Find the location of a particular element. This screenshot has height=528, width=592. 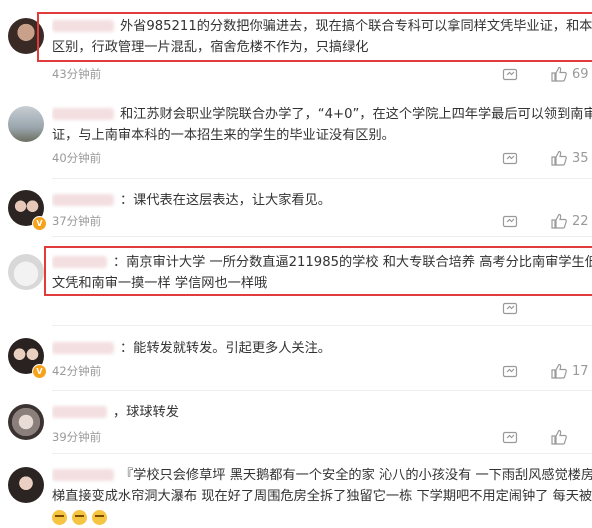

comment-actions: 22 is located at coordinates (547, 222).